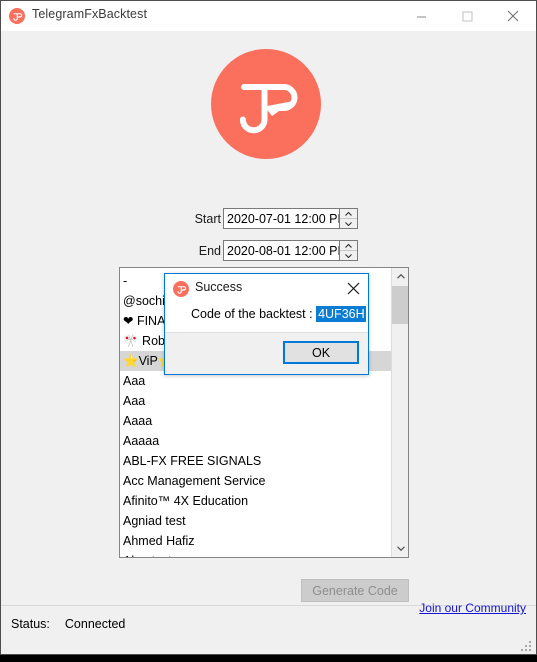 Image resolution: width=537 pixels, height=662 pixels. I want to click on channel-list-scrollbar, so click(399, 412).